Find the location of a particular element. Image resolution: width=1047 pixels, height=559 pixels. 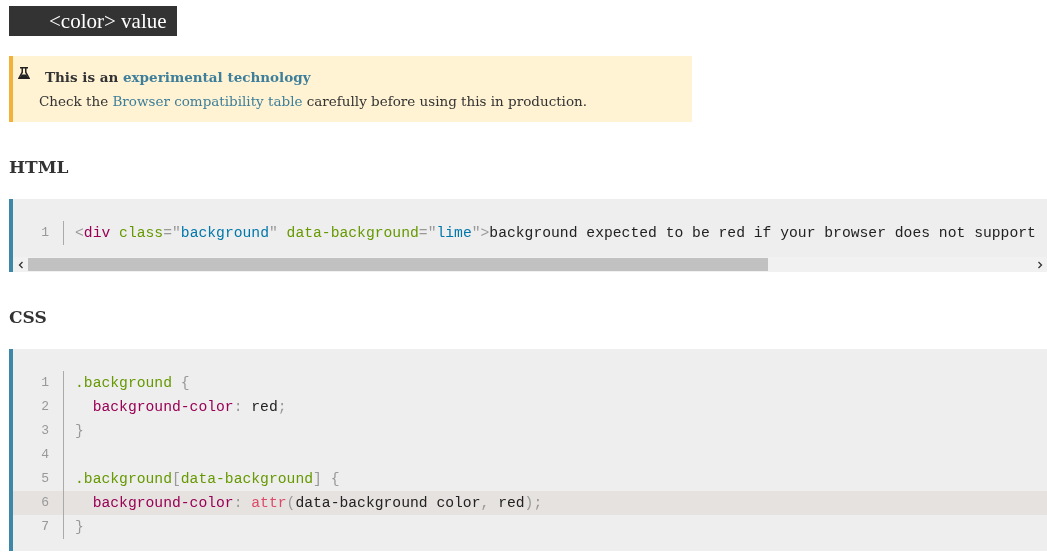

code-line: background-color: attr(data-background color, red); is located at coordinates (317, 503).